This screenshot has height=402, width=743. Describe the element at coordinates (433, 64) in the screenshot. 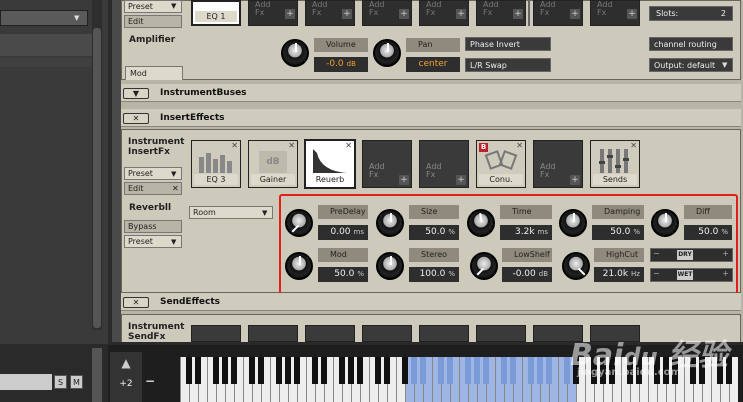

I see `pan-value: center` at that location.